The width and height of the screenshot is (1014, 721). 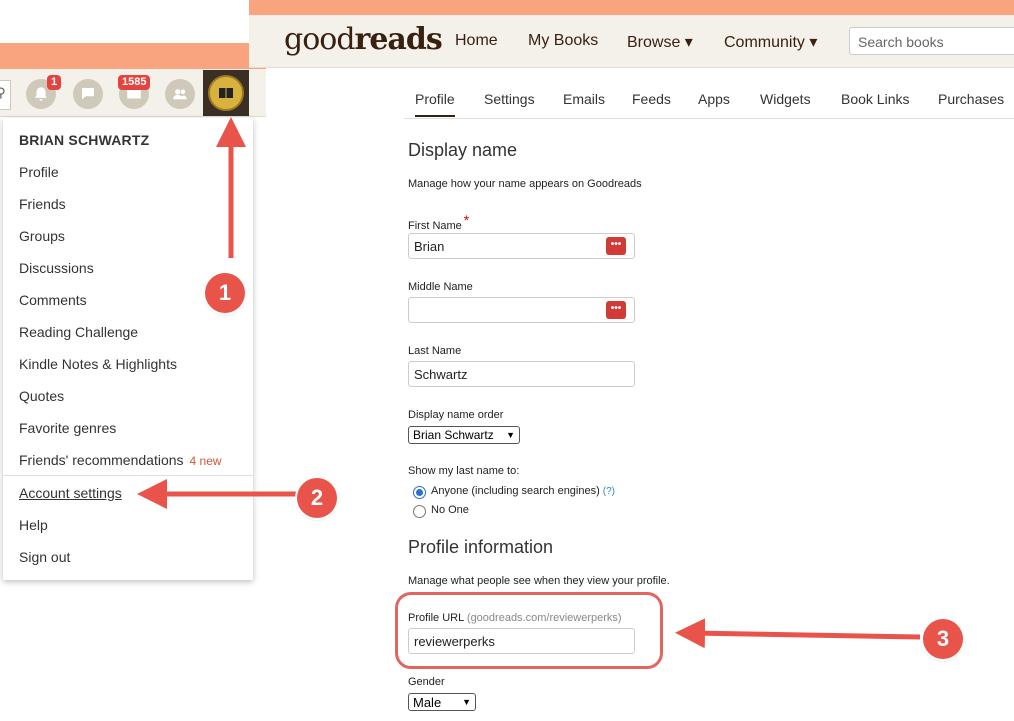 What do you see at coordinates (39, 172) in the screenshot?
I see `dropdown-item-profile: Profile` at bounding box center [39, 172].